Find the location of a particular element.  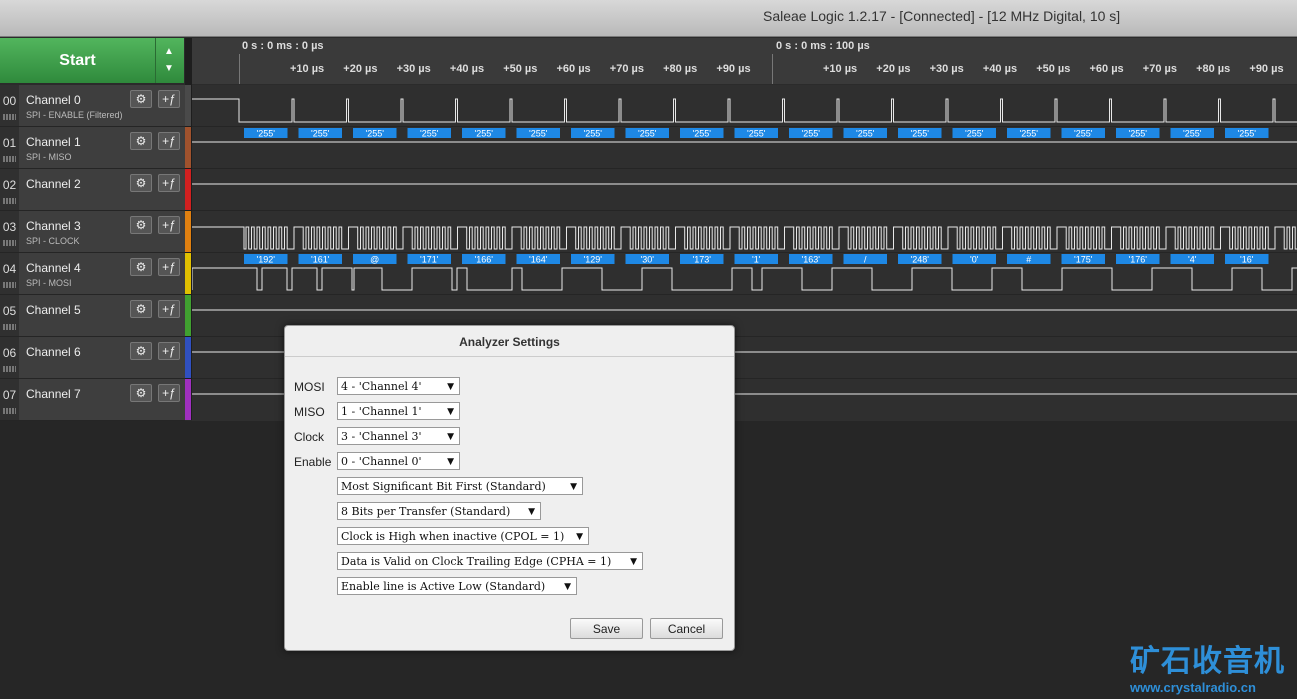

channel-analyzer-label: SPI - MOSI is located at coordinates (49, 283).